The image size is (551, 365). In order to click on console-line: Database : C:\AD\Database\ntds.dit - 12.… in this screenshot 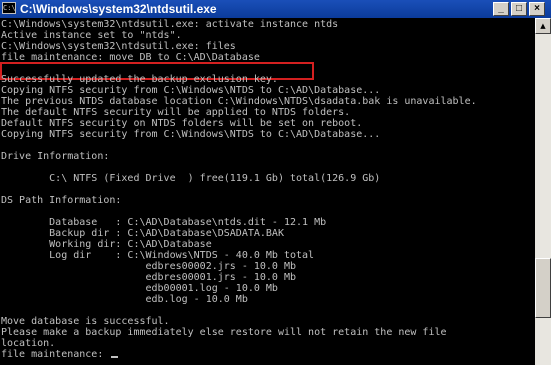, I will do `click(164, 222)`.